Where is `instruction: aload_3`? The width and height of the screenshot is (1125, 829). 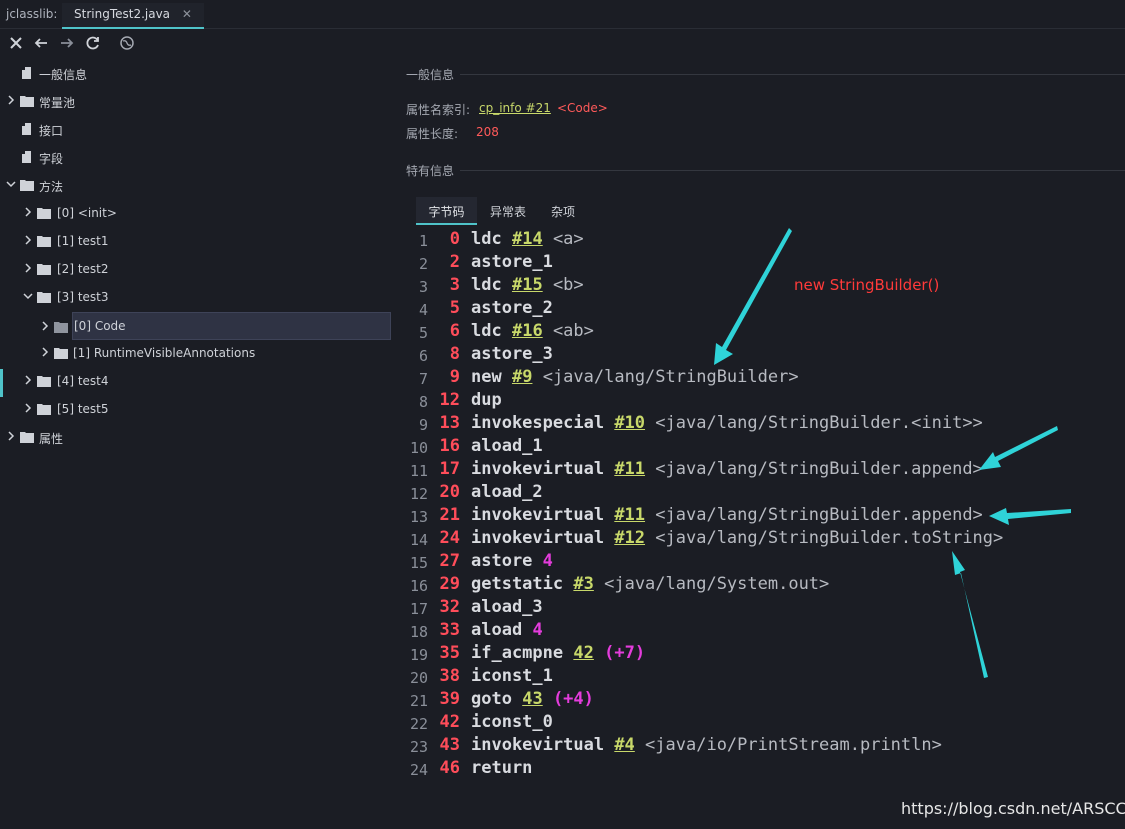
instruction: aload_3 is located at coordinates (507, 607).